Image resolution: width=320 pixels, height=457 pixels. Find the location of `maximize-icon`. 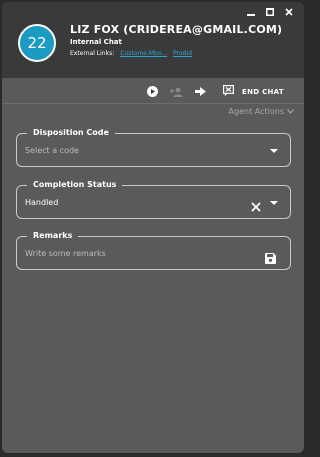

maximize-icon is located at coordinates (270, 12).